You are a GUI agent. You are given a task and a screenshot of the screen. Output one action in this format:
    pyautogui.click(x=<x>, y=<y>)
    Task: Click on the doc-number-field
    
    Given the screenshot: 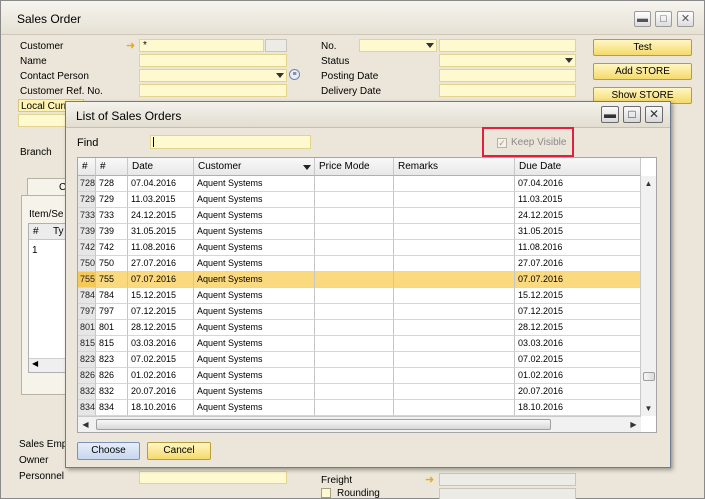 What is the action you would take?
    pyautogui.click(x=507, y=45)
    